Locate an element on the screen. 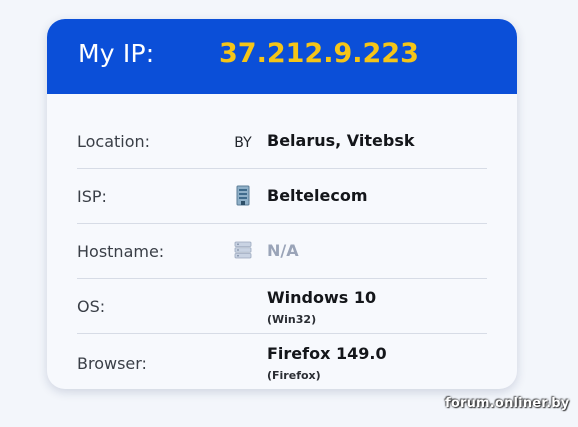 The image size is (578, 427). os-value: Windows 10 is located at coordinates (322, 297).